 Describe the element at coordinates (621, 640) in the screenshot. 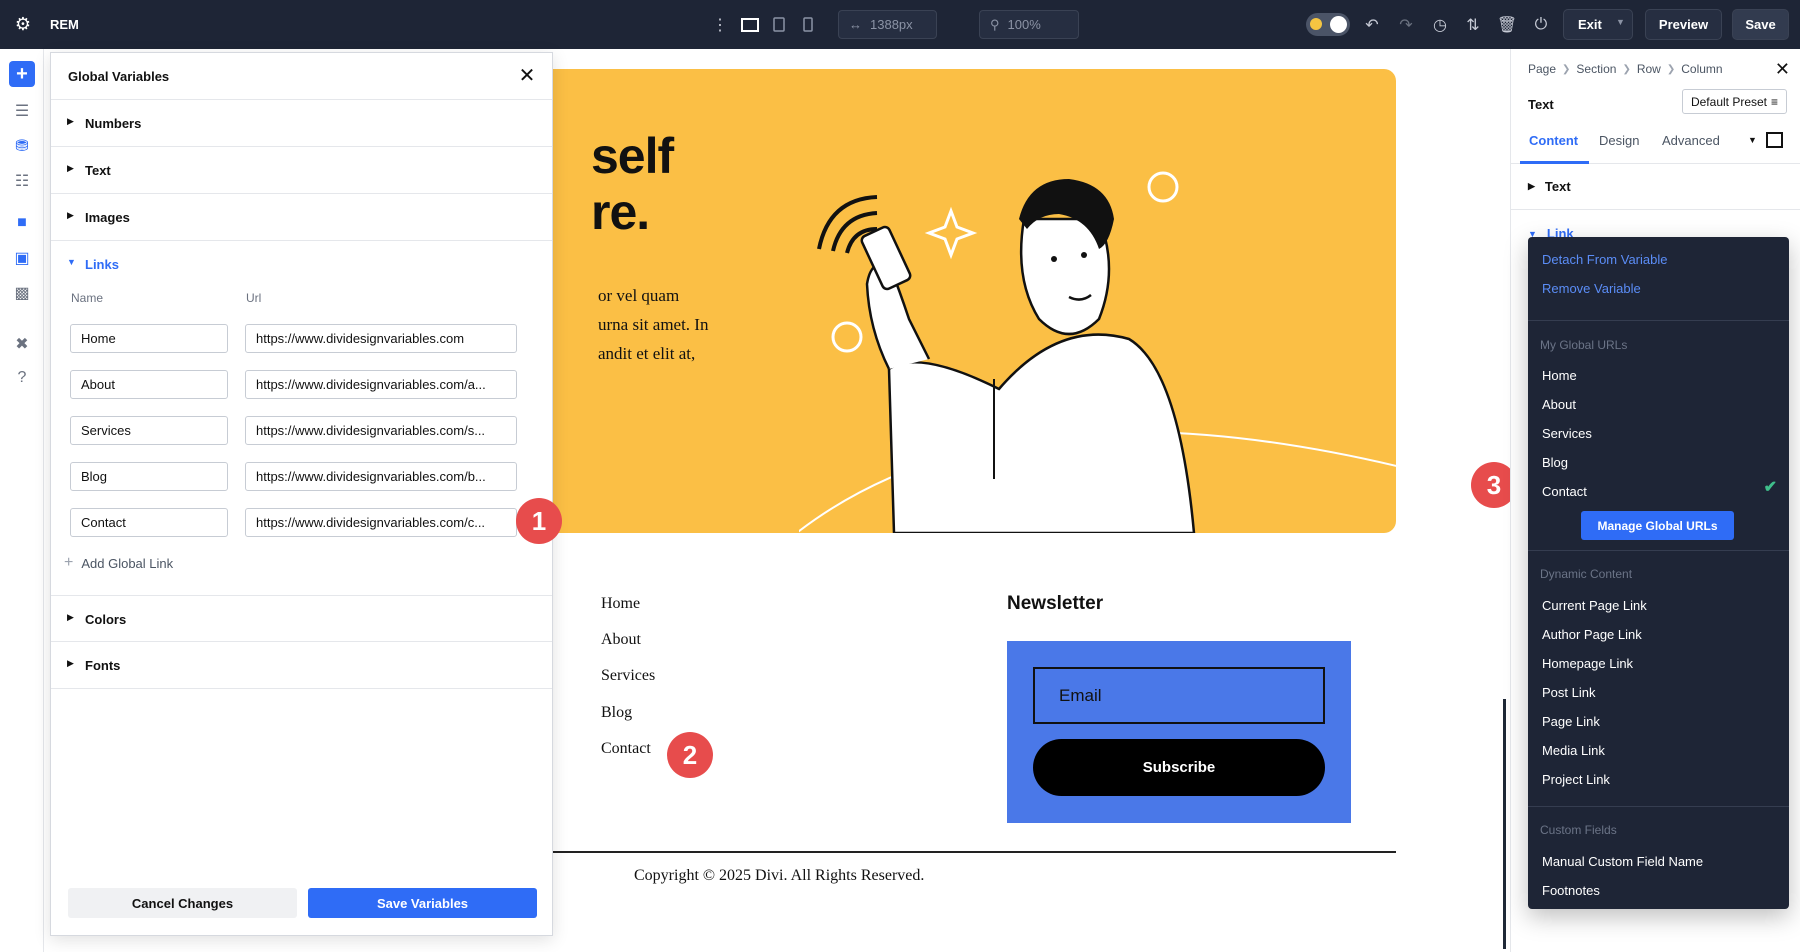

I see `footer-link-about: About` at that location.